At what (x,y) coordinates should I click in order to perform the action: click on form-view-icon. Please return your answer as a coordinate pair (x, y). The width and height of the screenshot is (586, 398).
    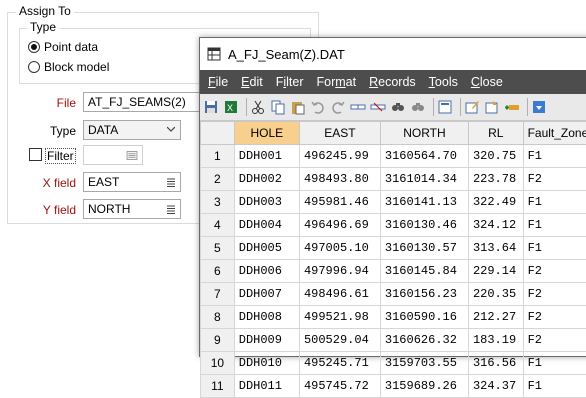
    Looking at the image, I should click on (445, 107).